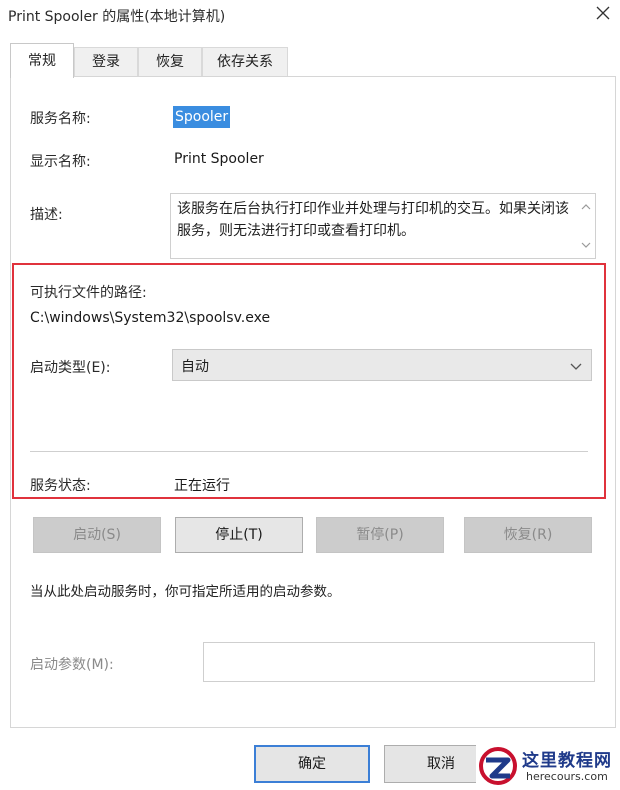 The image size is (620, 790). I want to click on close-button, so click(603, 13).